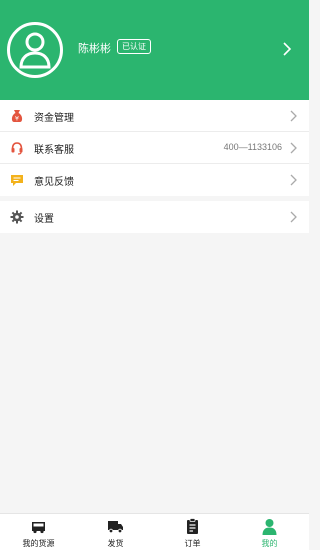  Describe the element at coordinates (17, 180) in the screenshot. I see `message-icon` at that location.